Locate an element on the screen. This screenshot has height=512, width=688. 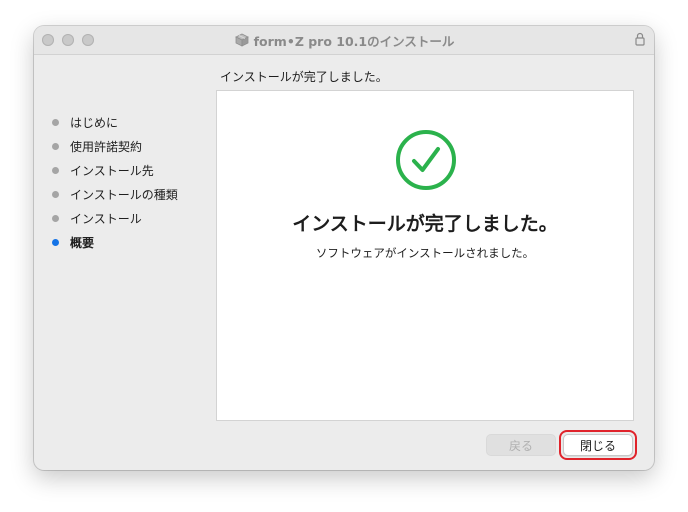
title-bar: form•Z pro 10.1のインストール is located at coordinates (344, 40).